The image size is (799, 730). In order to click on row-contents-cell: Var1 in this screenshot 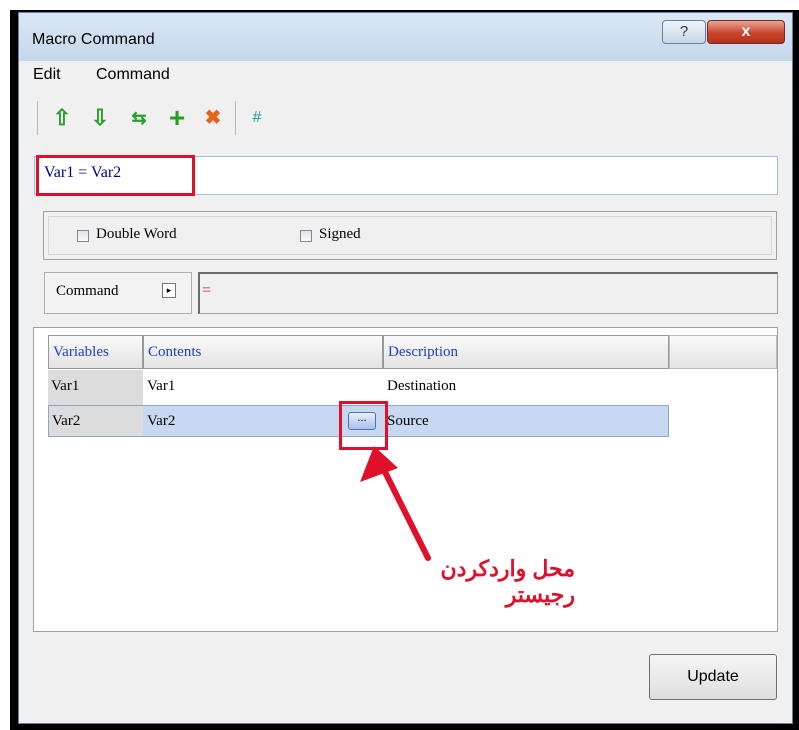, I will do `click(263, 387)`.